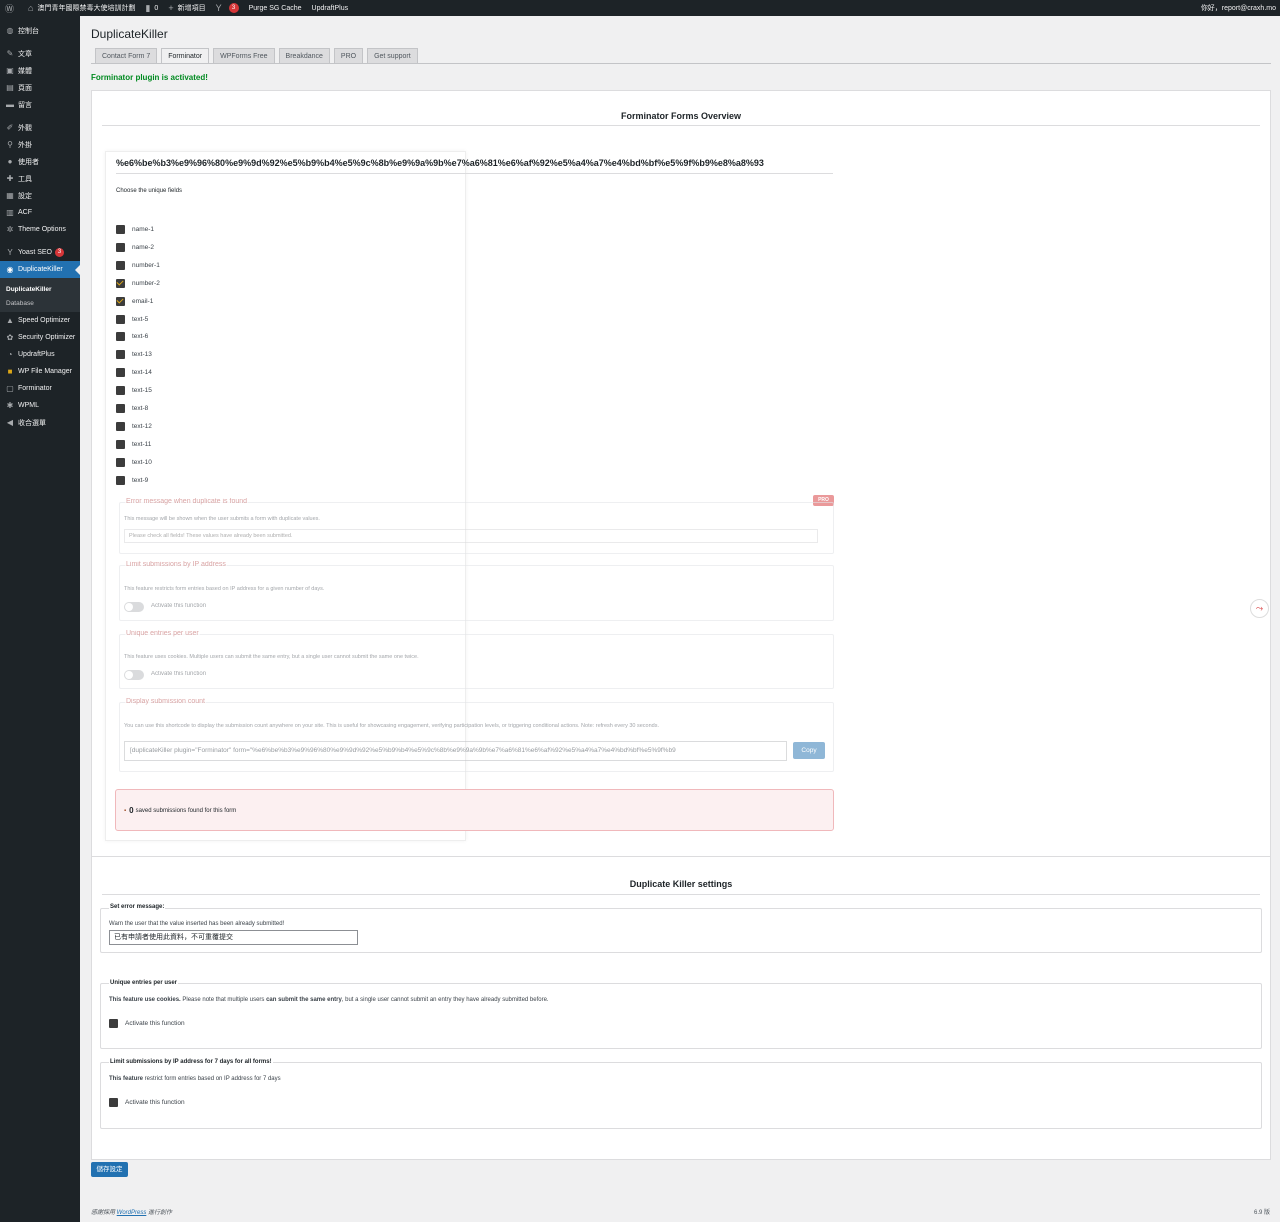 This screenshot has width=1280, height=1222. I want to click on menu-plugins: ⚲ 外掛, so click(40, 144).